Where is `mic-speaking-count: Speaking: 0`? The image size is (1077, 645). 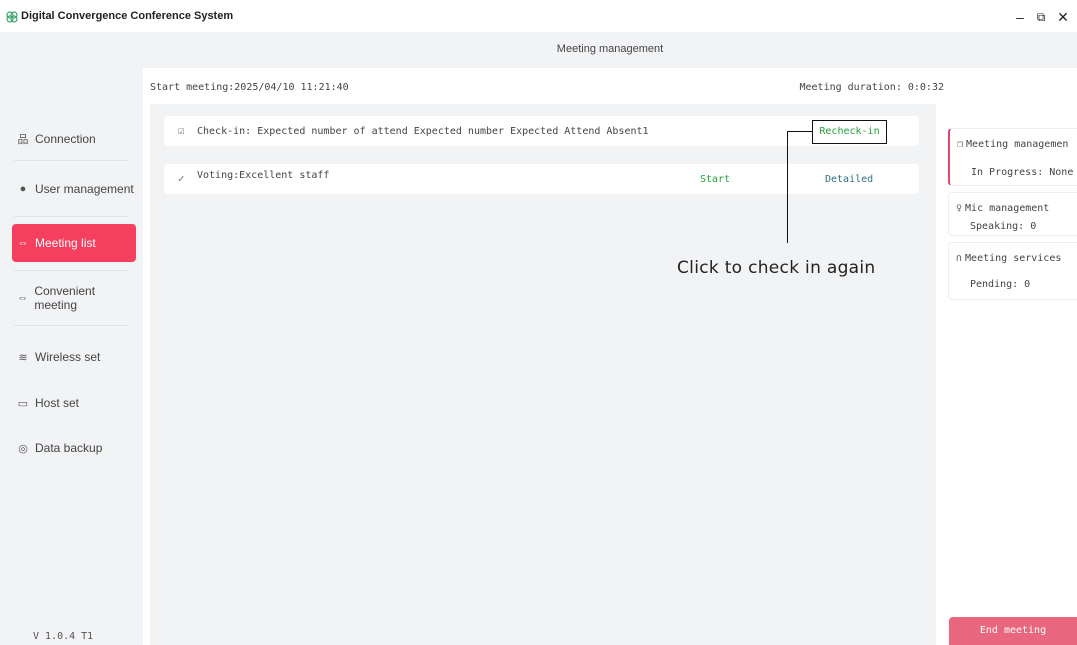 mic-speaking-count: Speaking: 0 is located at coordinates (1003, 226).